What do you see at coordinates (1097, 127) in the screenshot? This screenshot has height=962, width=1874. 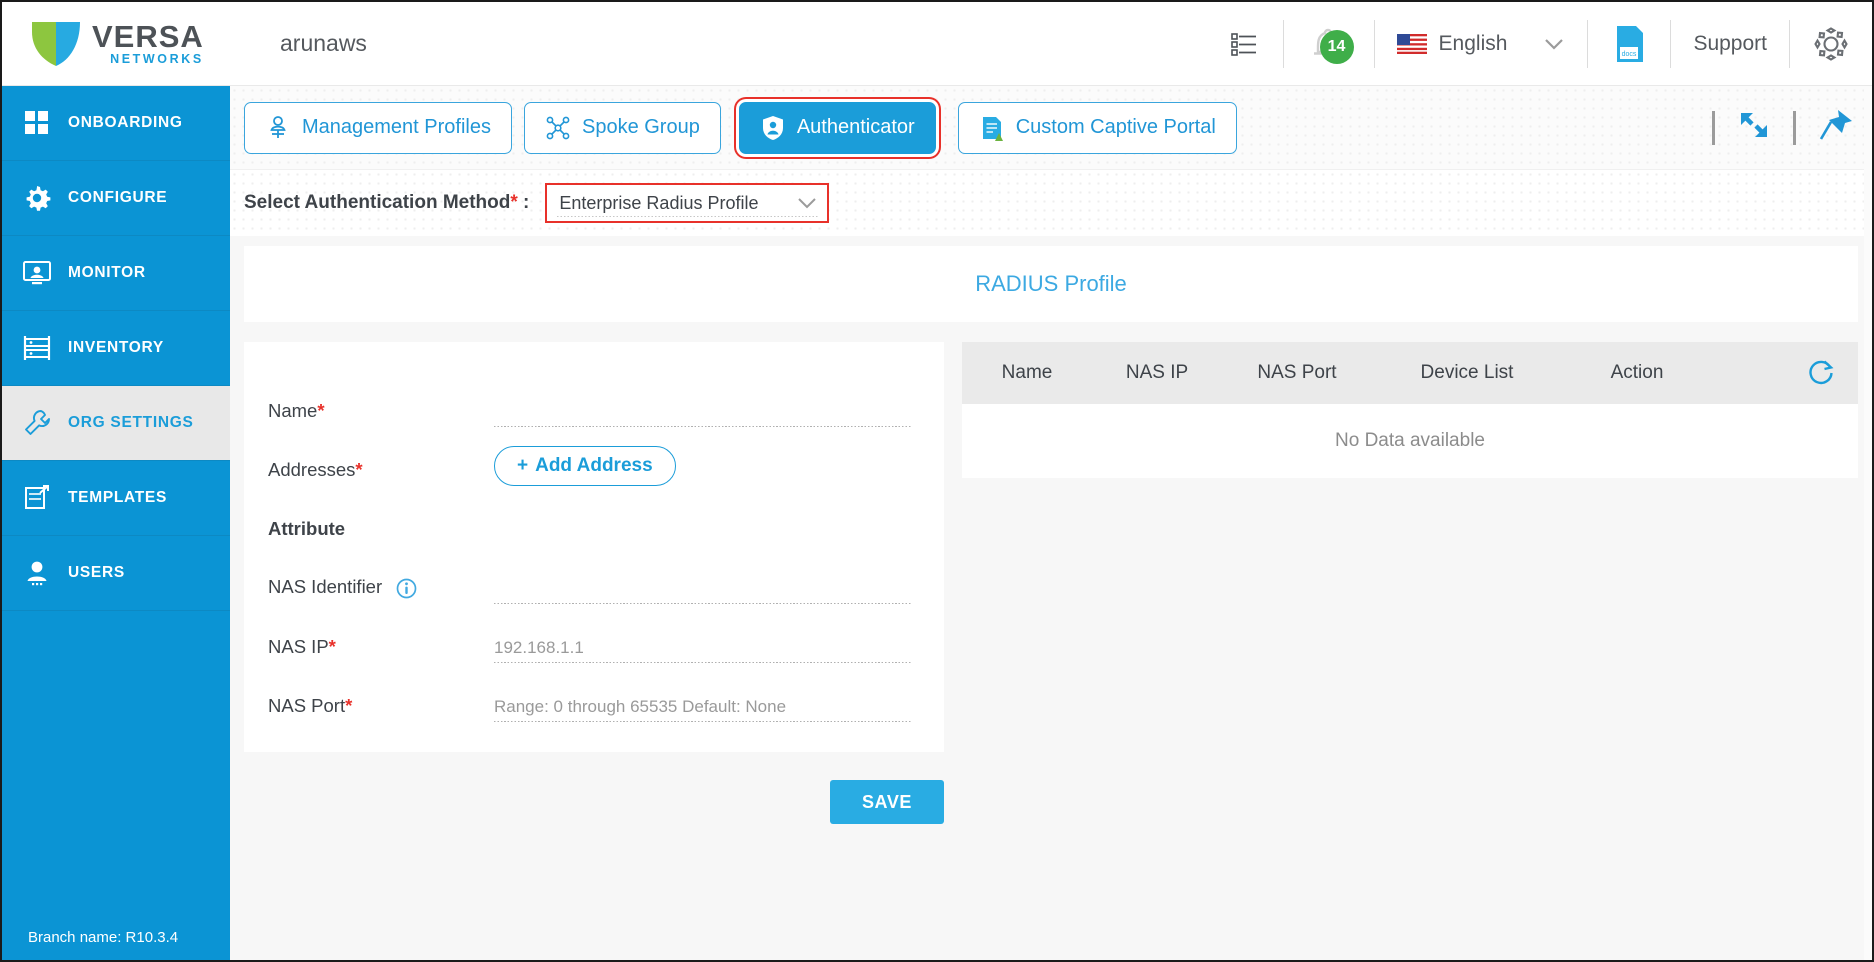 I see `tab-custom-captive-portal: Custom Captive Portal` at bounding box center [1097, 127].